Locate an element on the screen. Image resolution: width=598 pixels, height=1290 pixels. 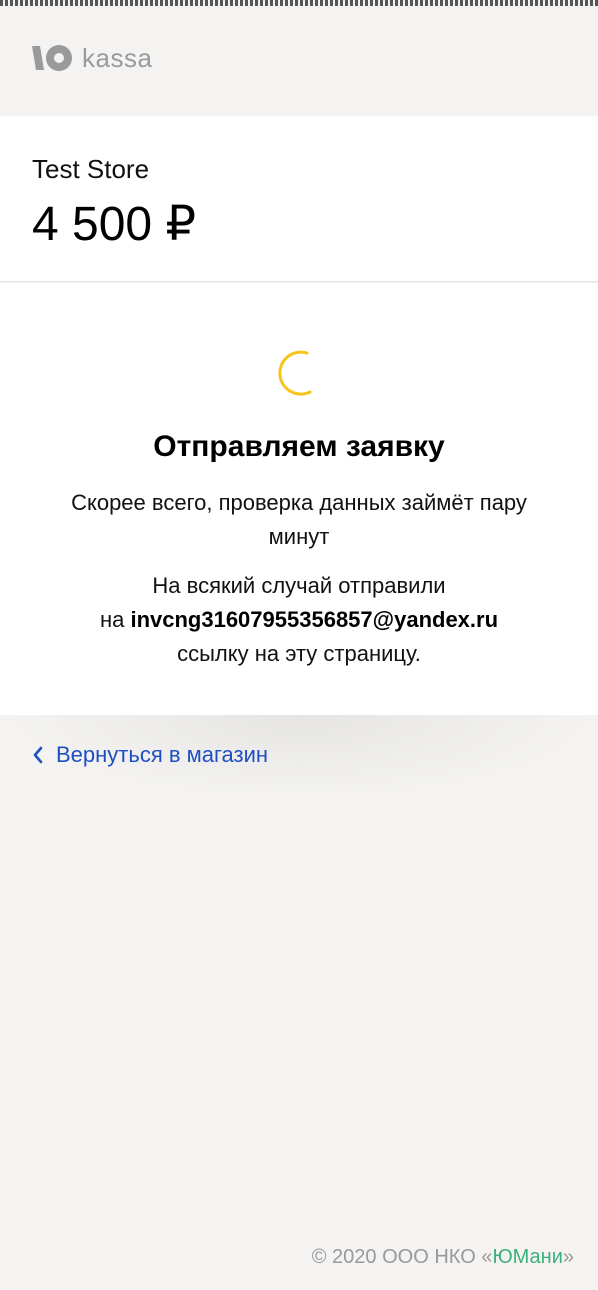
email-notice-line-3: ссылку на эту страницу. is located at coordinates (299, 653).